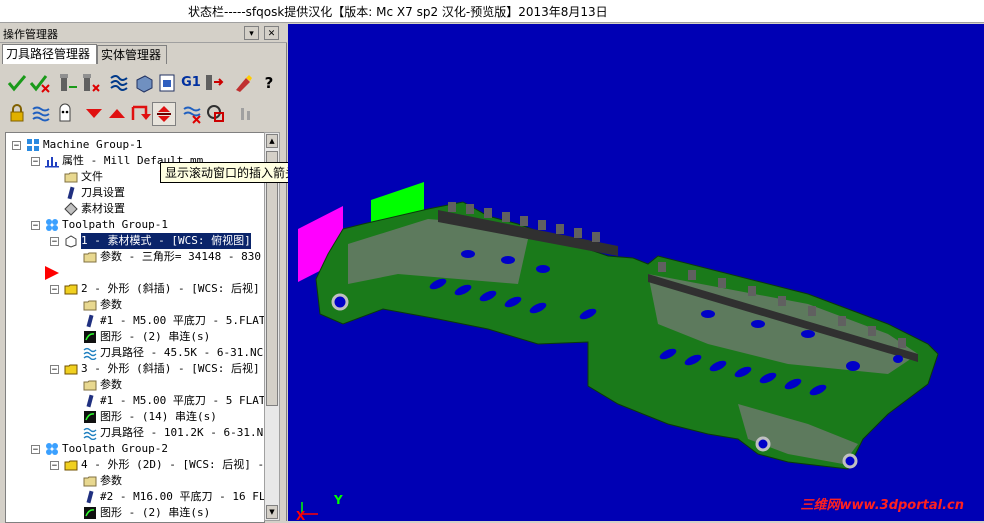 The width and height of the screenshot is (984, 523). I want to click on tree-row: − Machine Group-1, so click(135, 145).